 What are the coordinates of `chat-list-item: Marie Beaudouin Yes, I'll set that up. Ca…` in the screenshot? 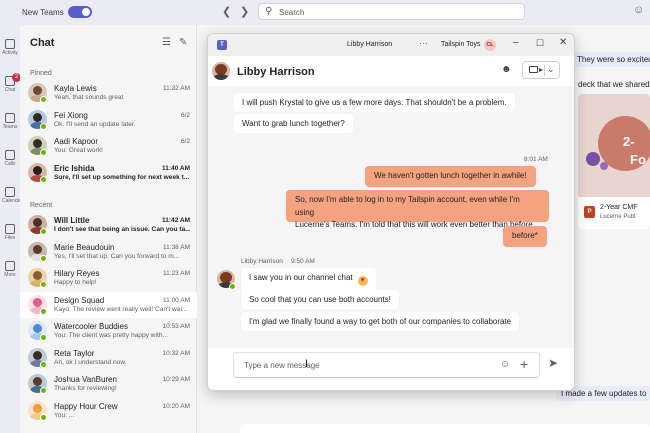 It's located at (108, 252).